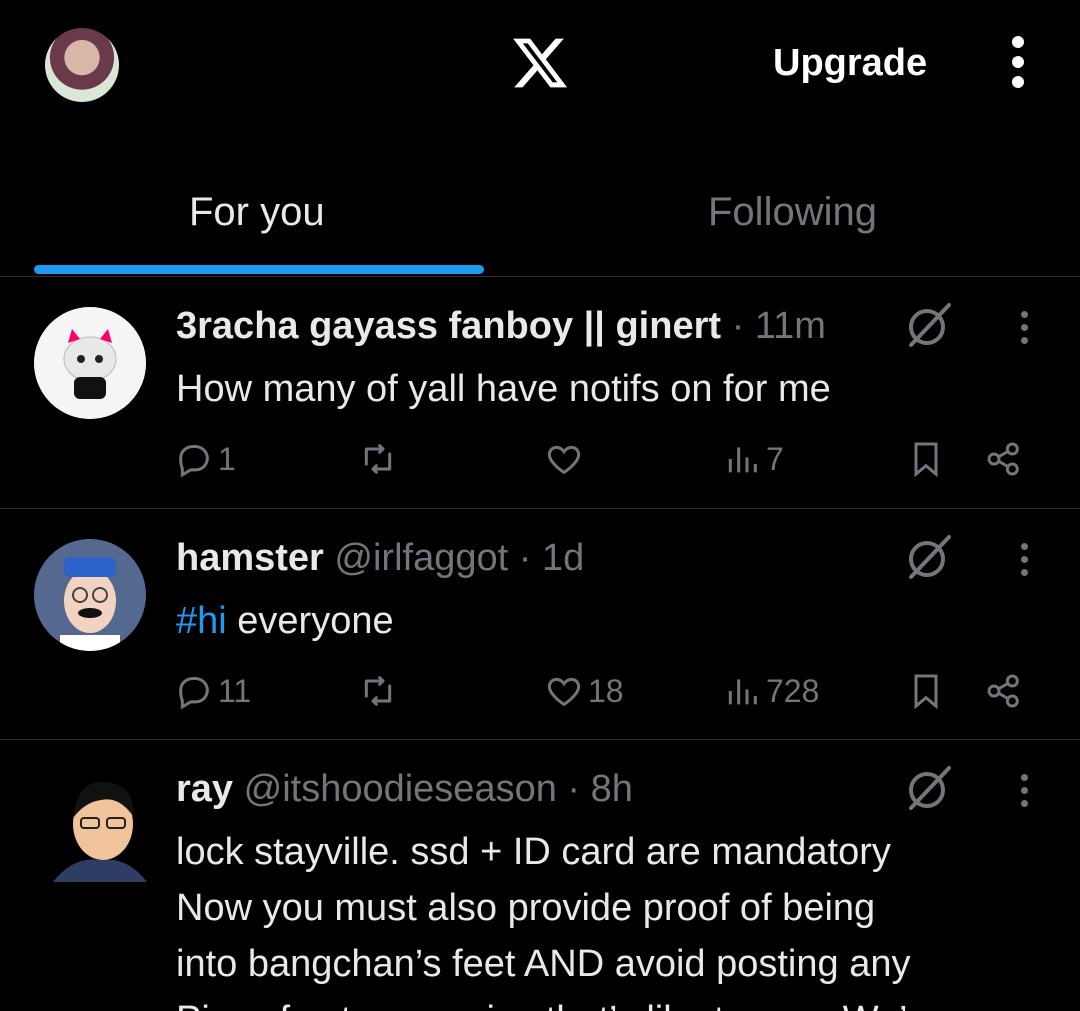 The width and height of the screenshot is (1080, 1011). I want to click on reply-count: 11, so click(235, 690).